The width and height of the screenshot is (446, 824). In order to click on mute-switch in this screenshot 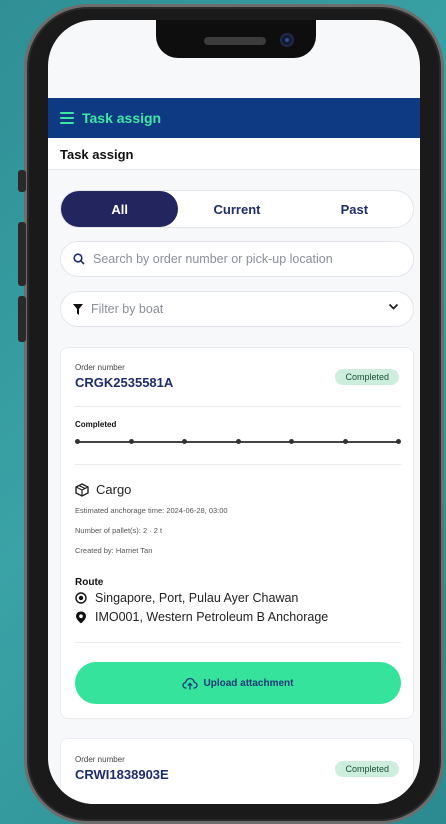, I will do `click(22, 181)`.